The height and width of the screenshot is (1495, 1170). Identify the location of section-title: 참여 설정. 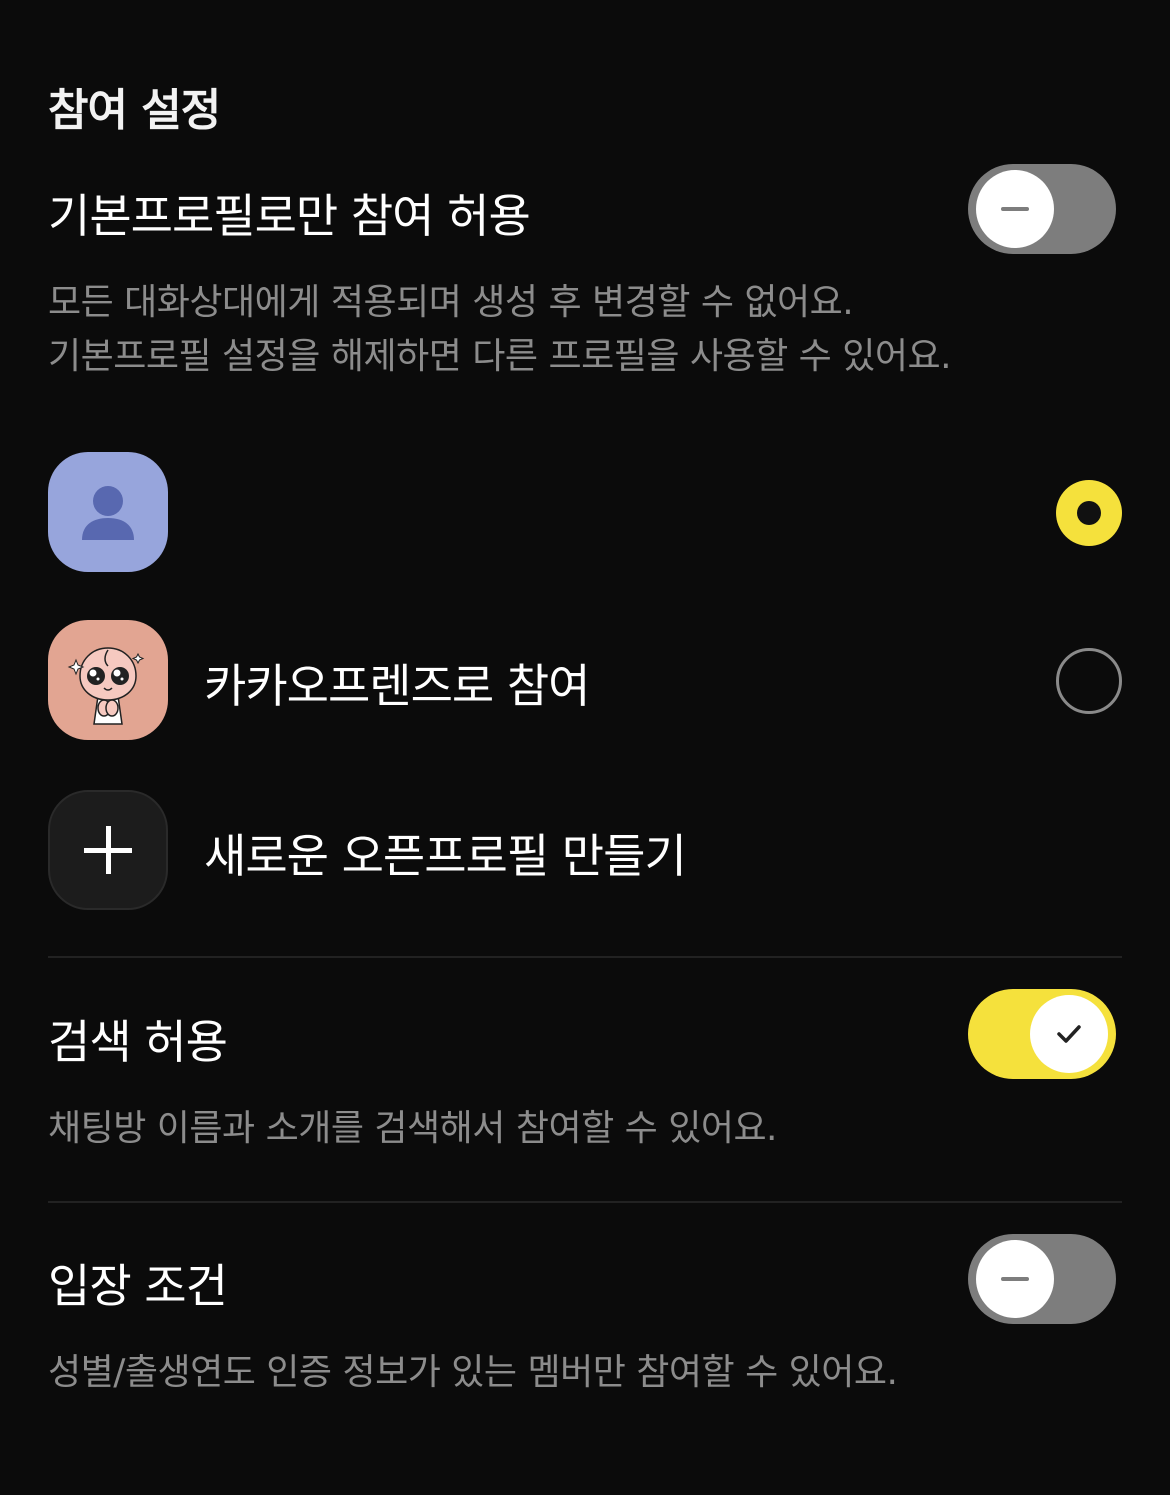
(134, 110).